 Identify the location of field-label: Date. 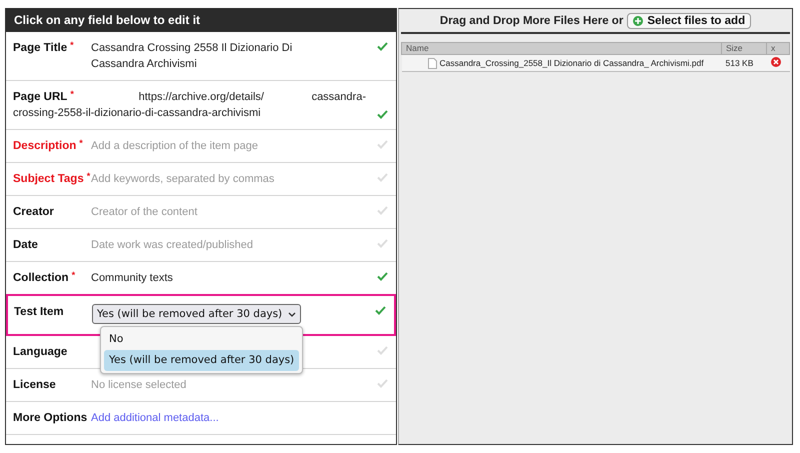
(25, 245).